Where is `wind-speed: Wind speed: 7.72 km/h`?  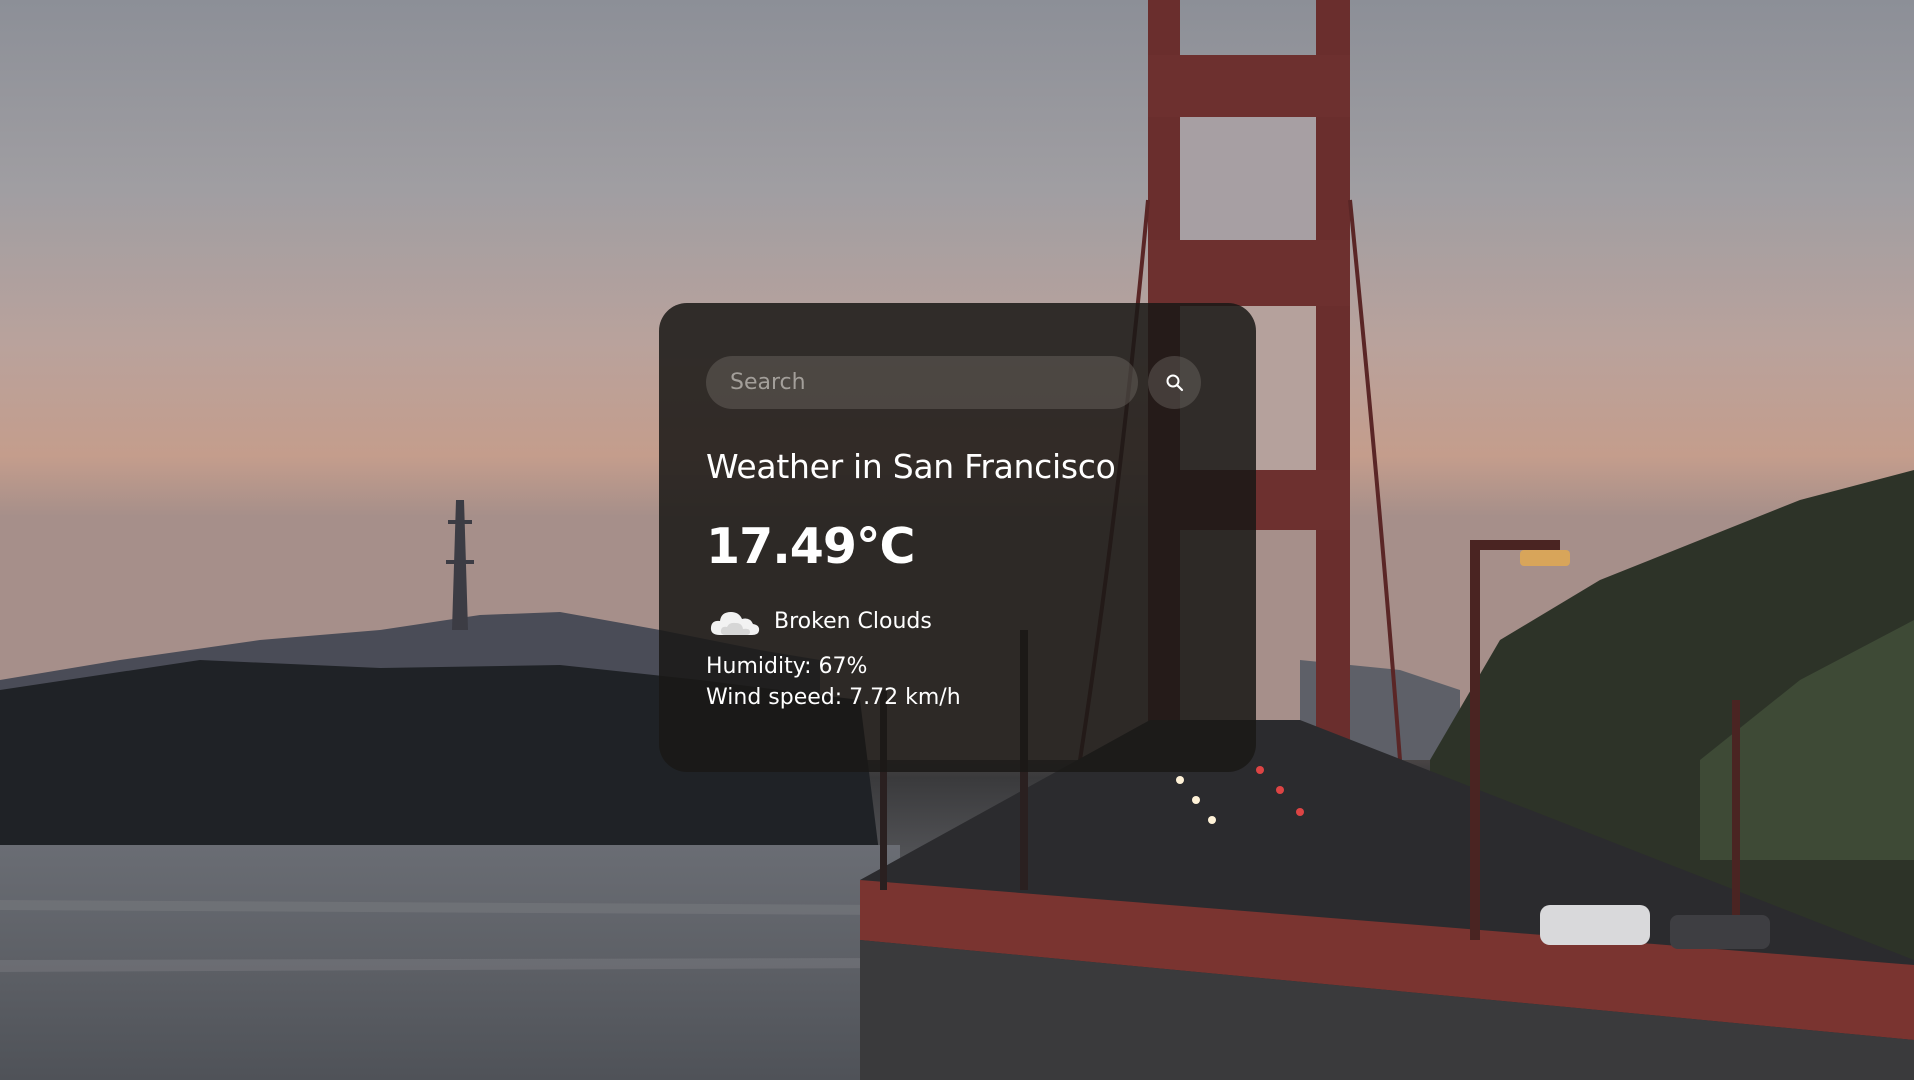 wind-speed: Wind speed: 7.72 km/h is located at coordinates (833, 697).